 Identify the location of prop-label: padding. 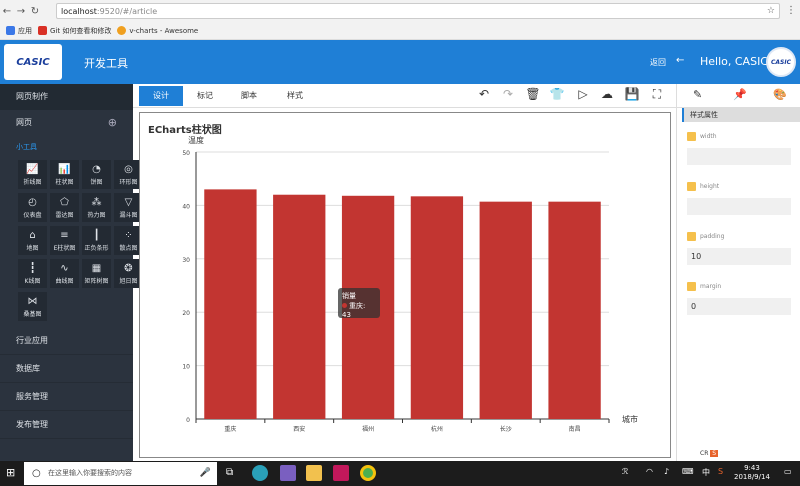
(739, 236).